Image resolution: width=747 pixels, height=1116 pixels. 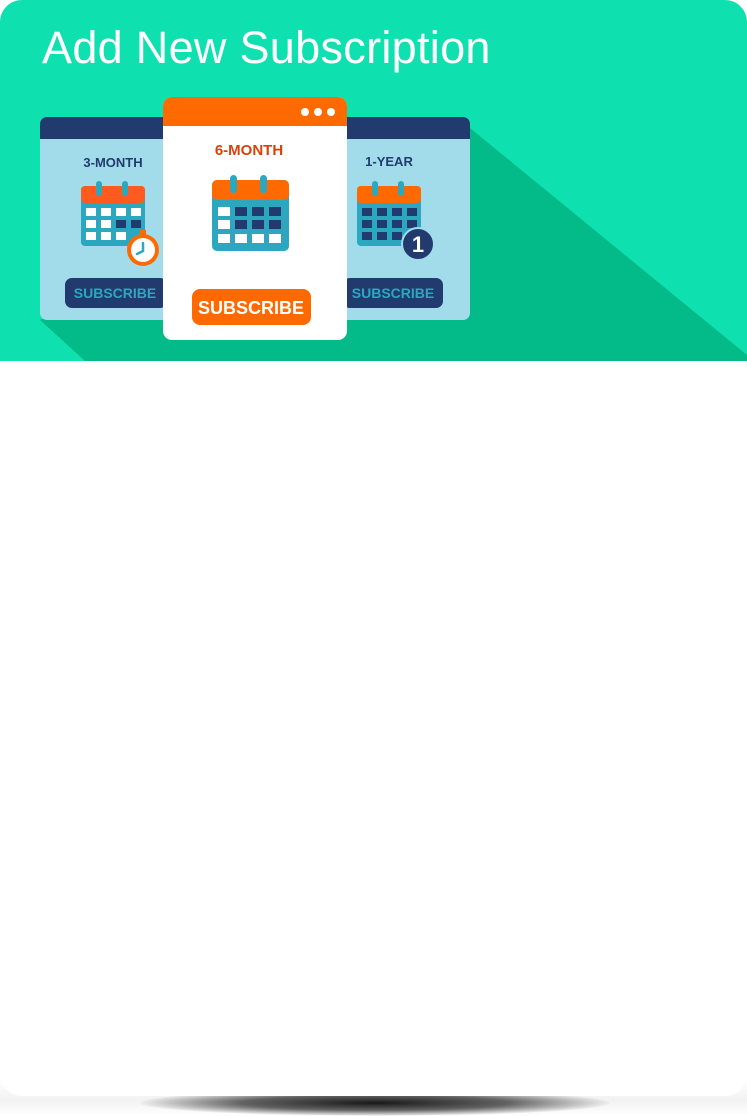 What do you see at coordinates (389, 161) in the screenshot?
I see `plan-title-1-year: 1-YEAR` at bounding box center [389, 161].